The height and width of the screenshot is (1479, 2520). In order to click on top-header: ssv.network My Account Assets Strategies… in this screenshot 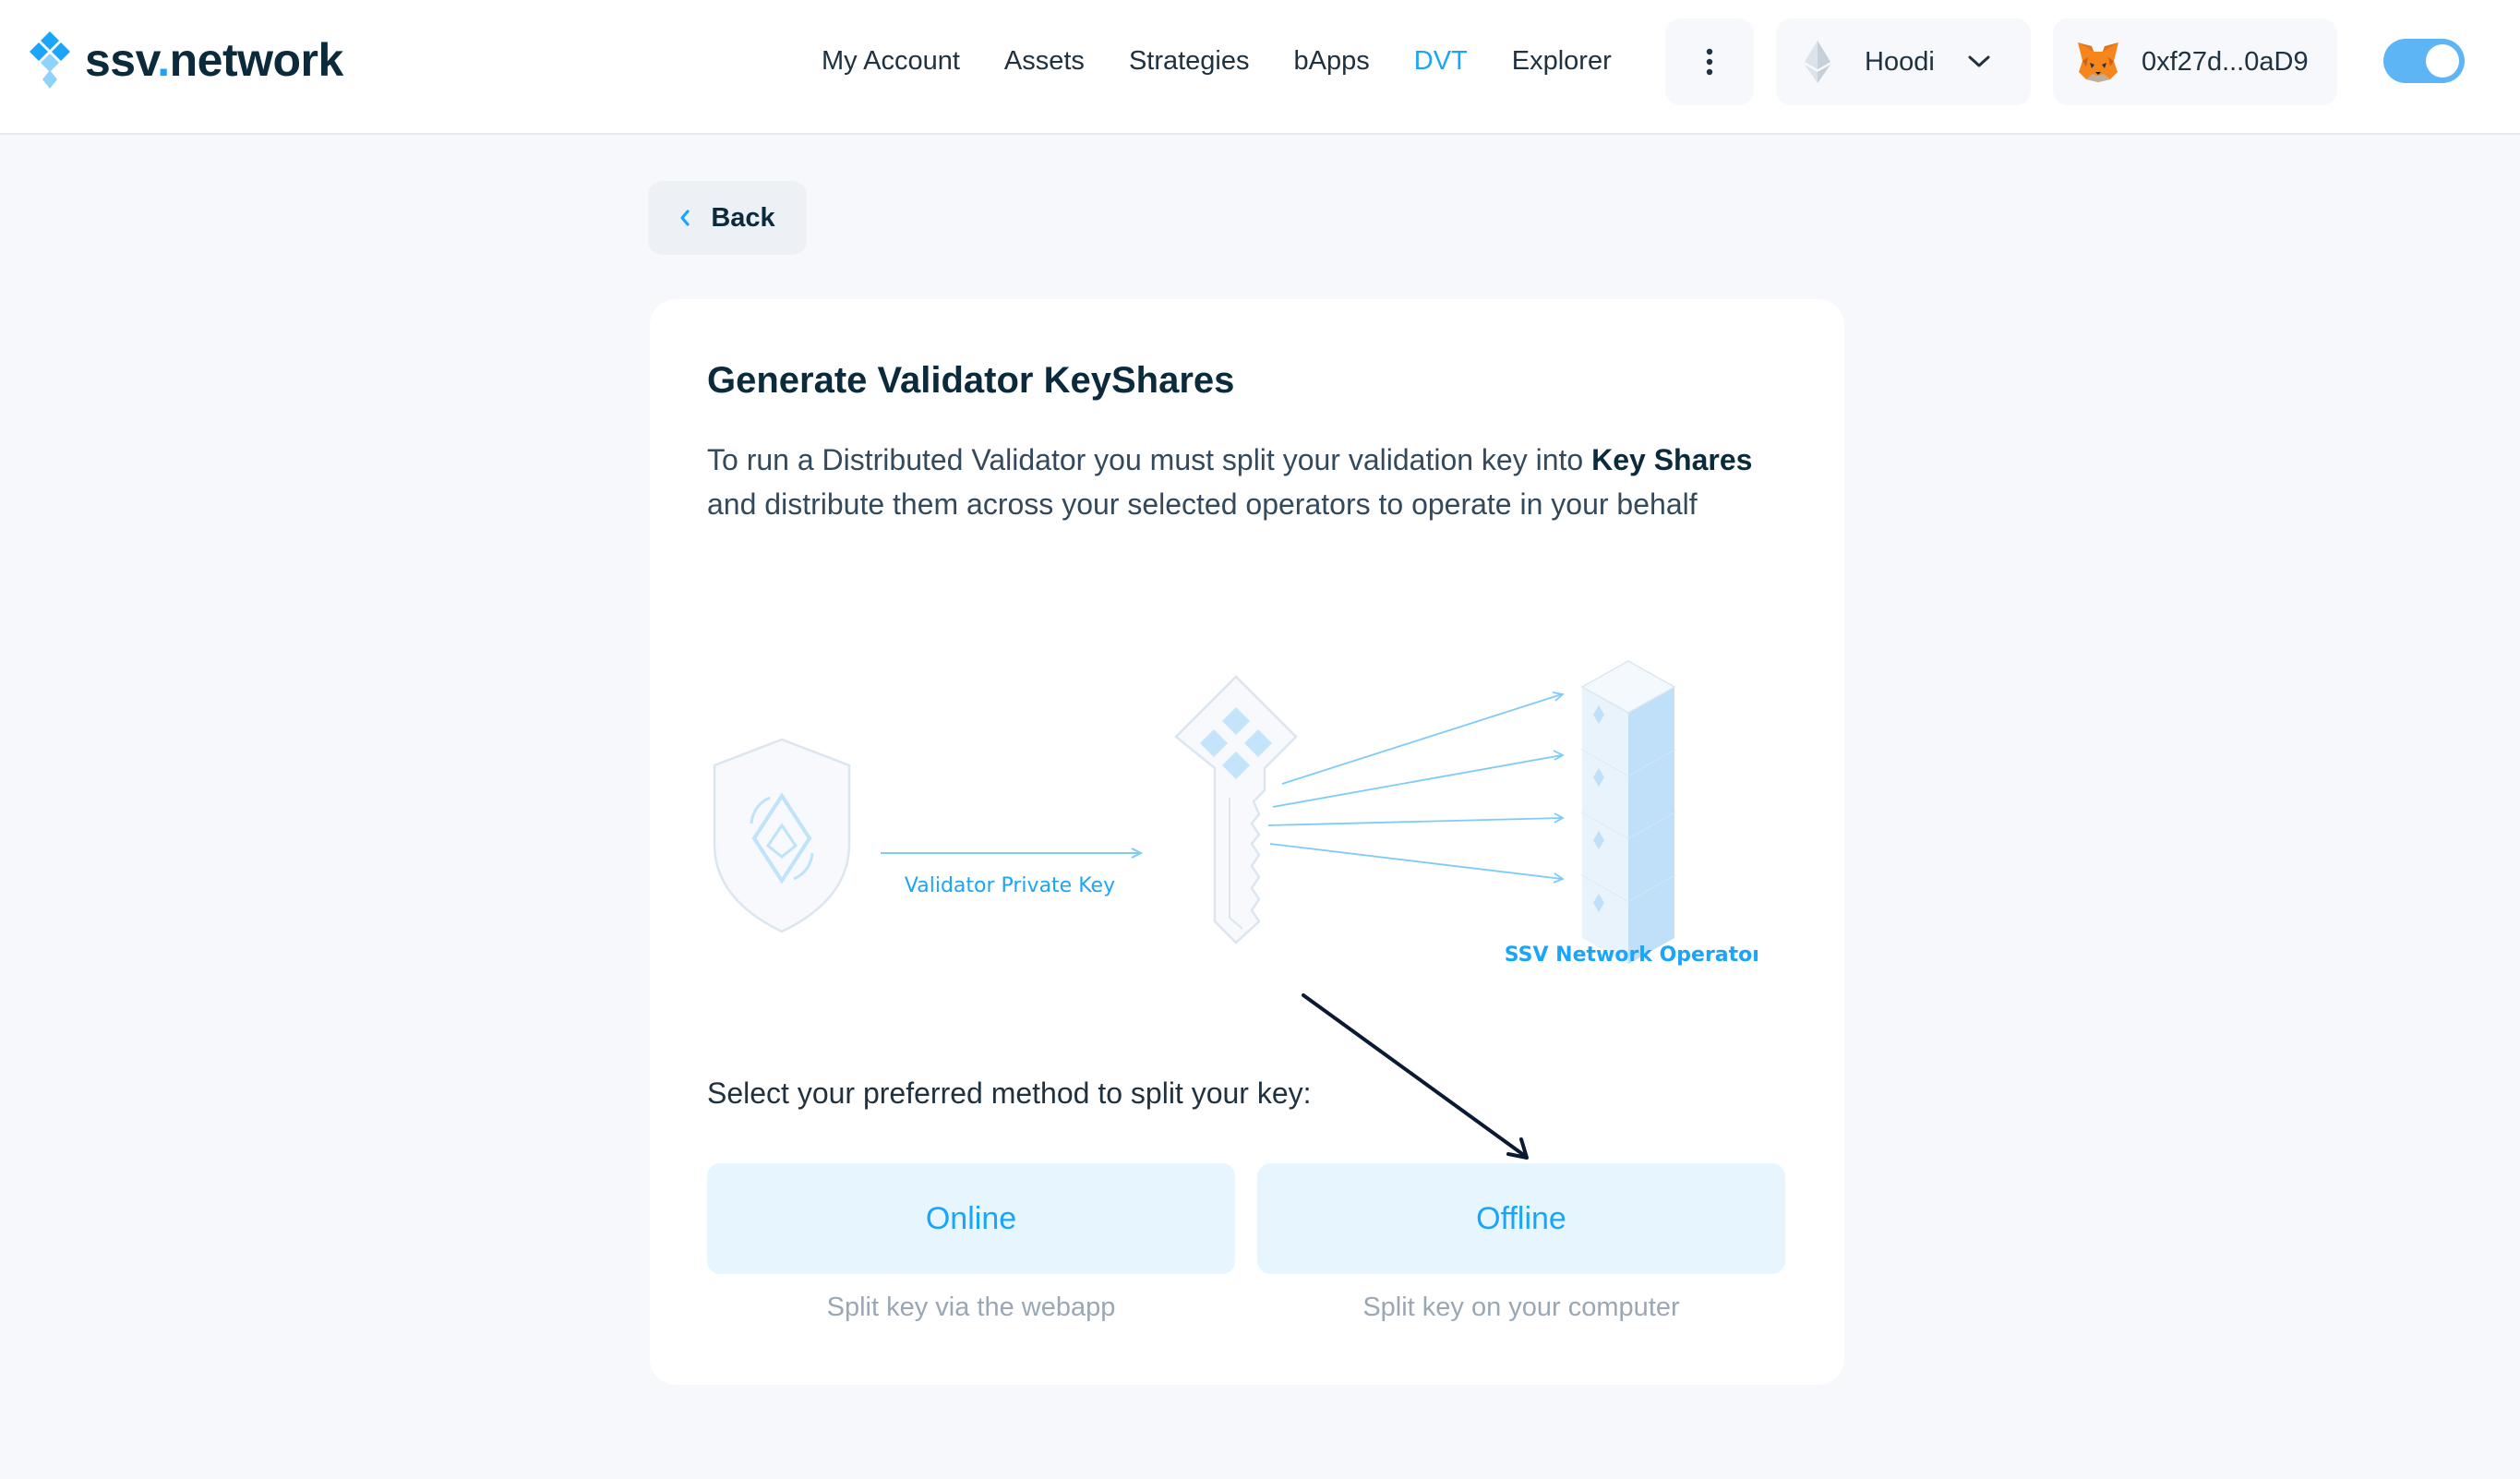, I will do `click(1260, 67)`.